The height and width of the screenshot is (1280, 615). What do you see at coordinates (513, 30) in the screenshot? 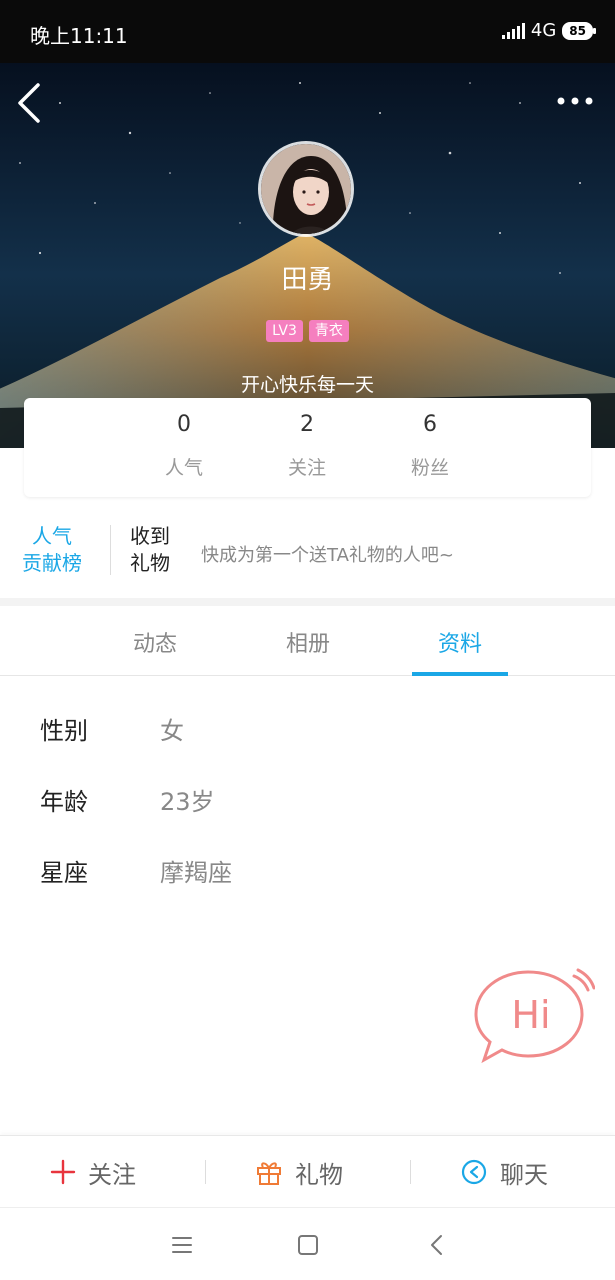
I see `signal-icon` at bounding box center [513, 30].